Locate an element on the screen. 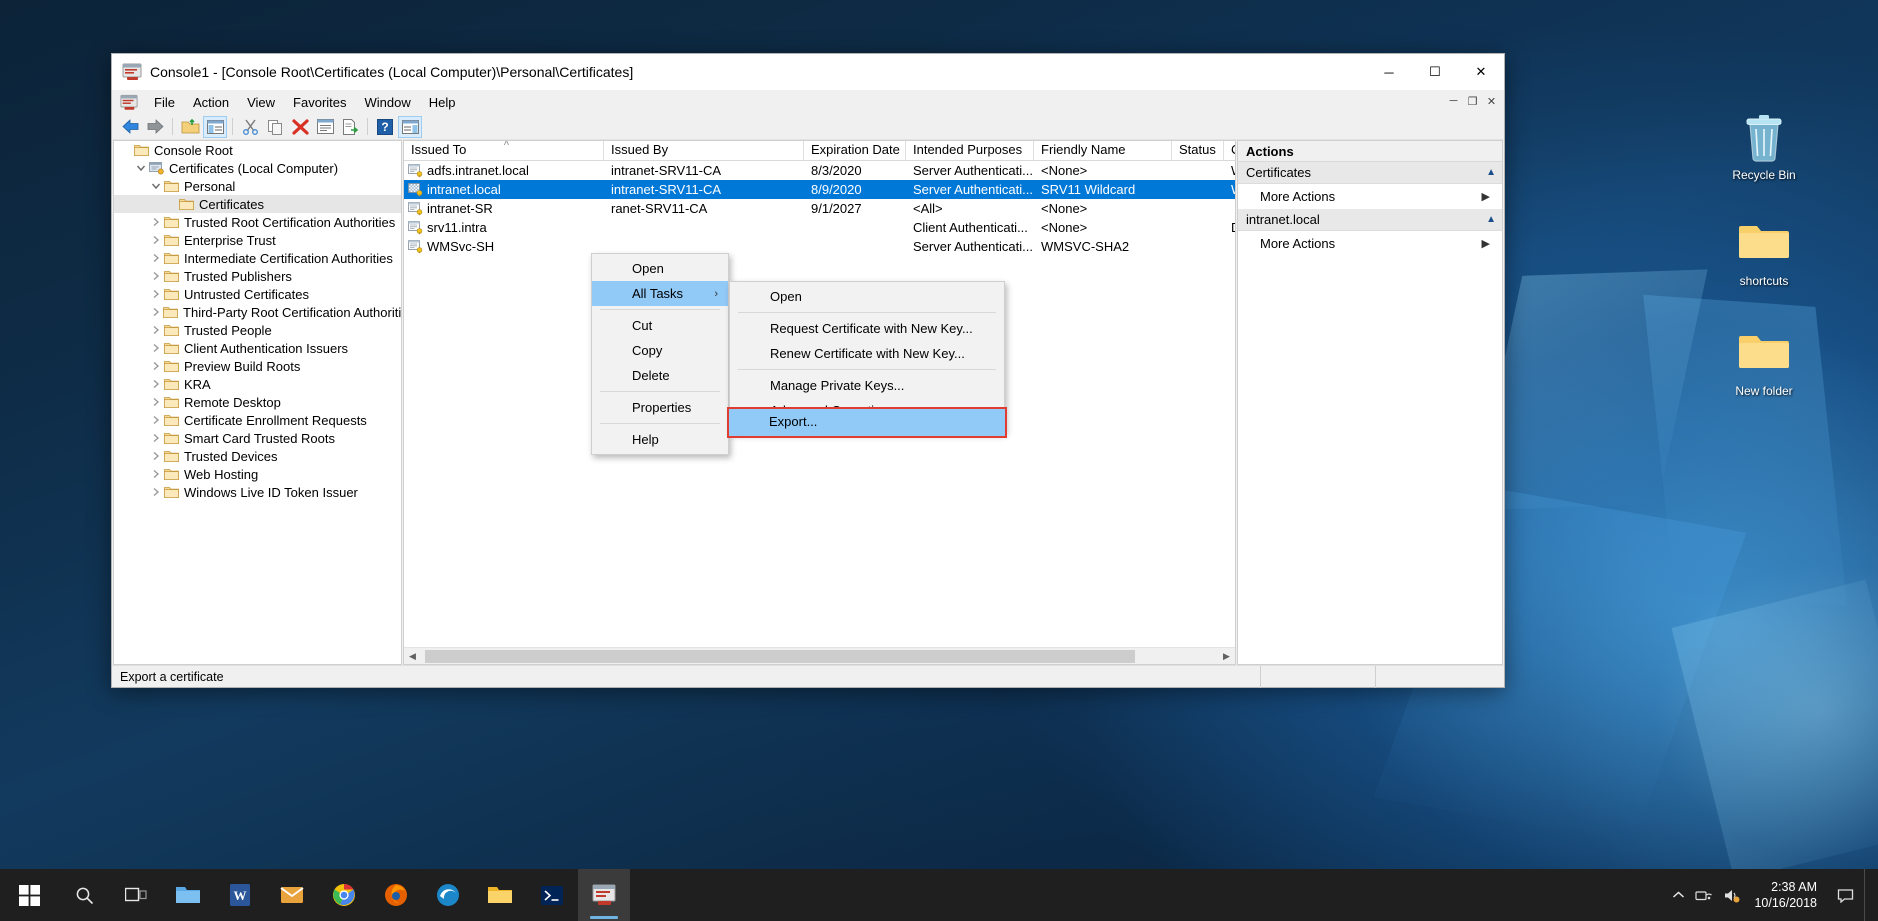  show-hidden-icons-chevron is located at coordinates (1678, 895).